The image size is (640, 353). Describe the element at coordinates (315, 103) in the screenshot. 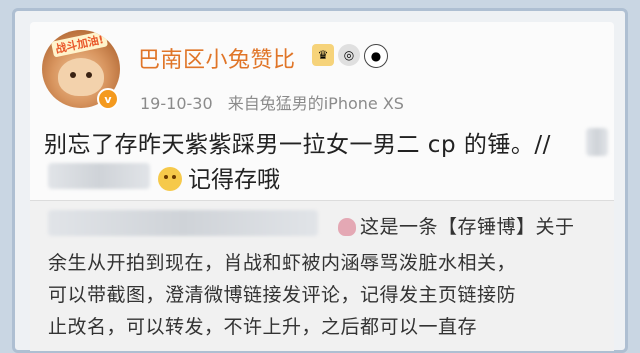

I see `post-source: 来自兔猛男的iPhone XS` at that location.